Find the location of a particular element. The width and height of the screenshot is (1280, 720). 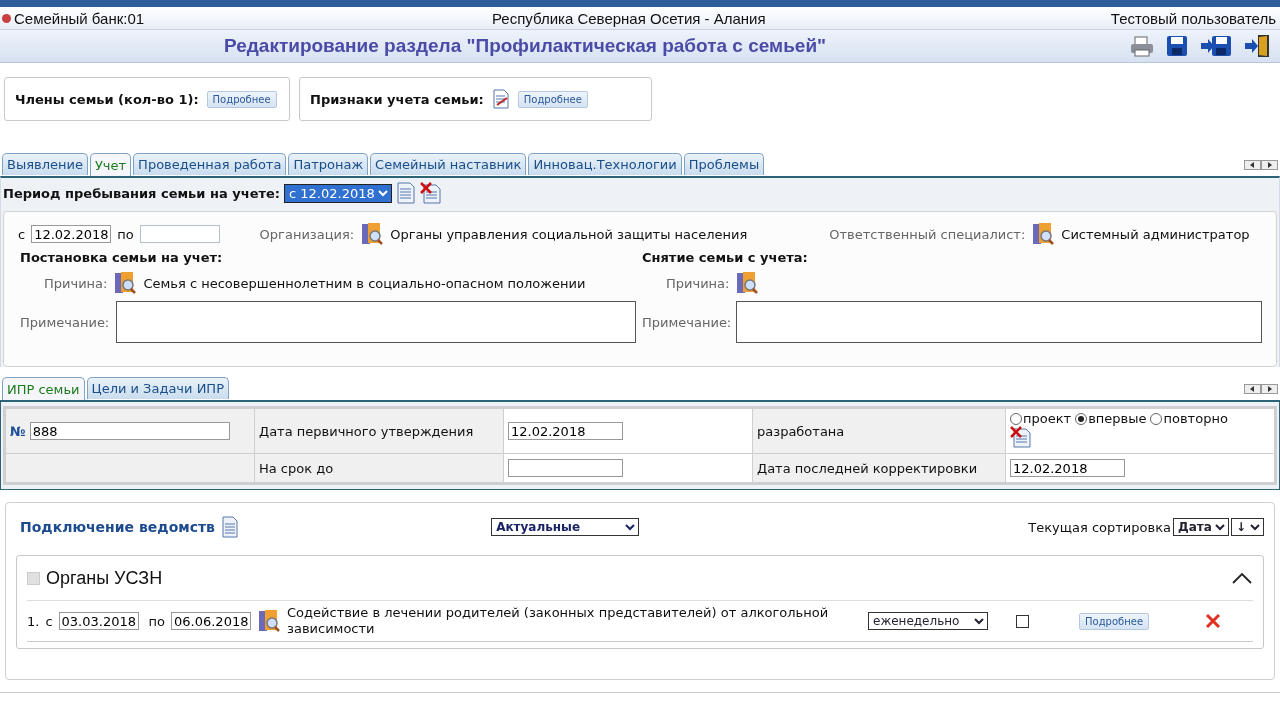

to-date-field is located at coordinates (179, 234).